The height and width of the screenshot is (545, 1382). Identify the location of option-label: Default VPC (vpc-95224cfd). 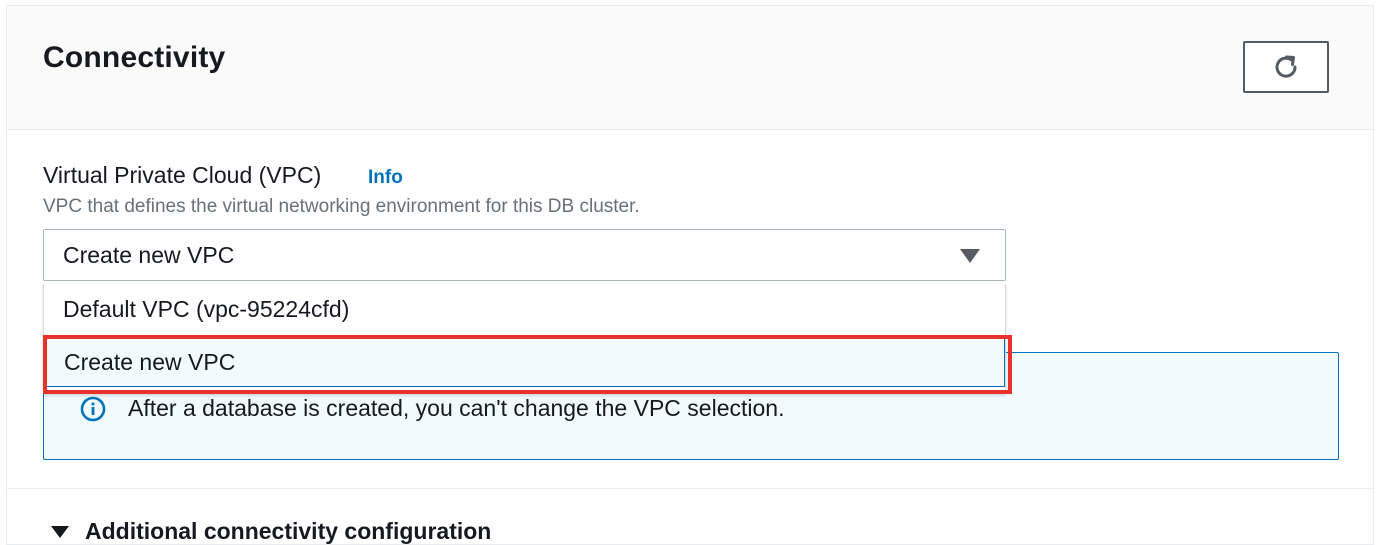
(206, 309).